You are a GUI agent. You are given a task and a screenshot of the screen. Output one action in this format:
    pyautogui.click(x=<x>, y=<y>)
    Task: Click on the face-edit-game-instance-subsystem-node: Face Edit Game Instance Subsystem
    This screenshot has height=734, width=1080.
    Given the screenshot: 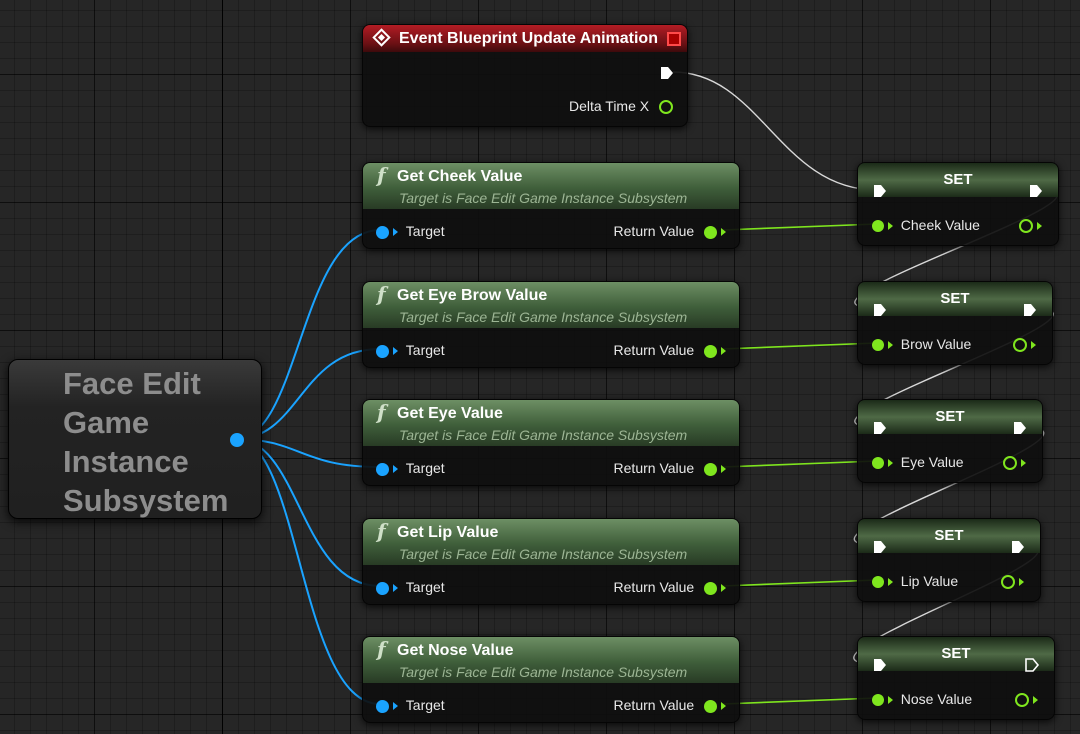 What is the action you would take?
    pyautogui.click(x=135, y=439)
    